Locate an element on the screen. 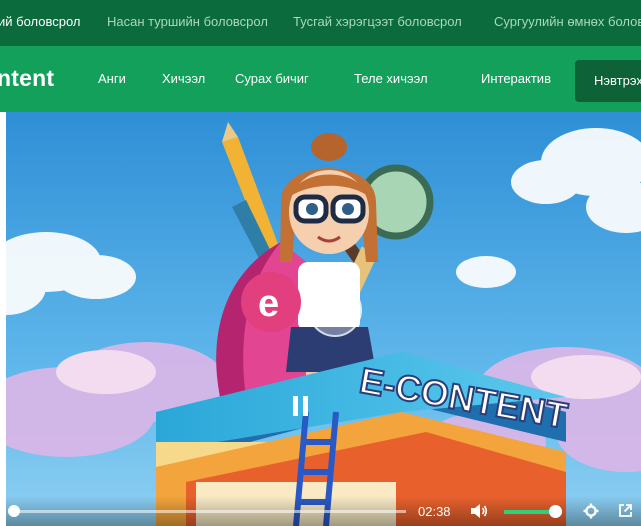  nav-item-tv-lesson: Теле хичээл is located at coordinates (391, 78).